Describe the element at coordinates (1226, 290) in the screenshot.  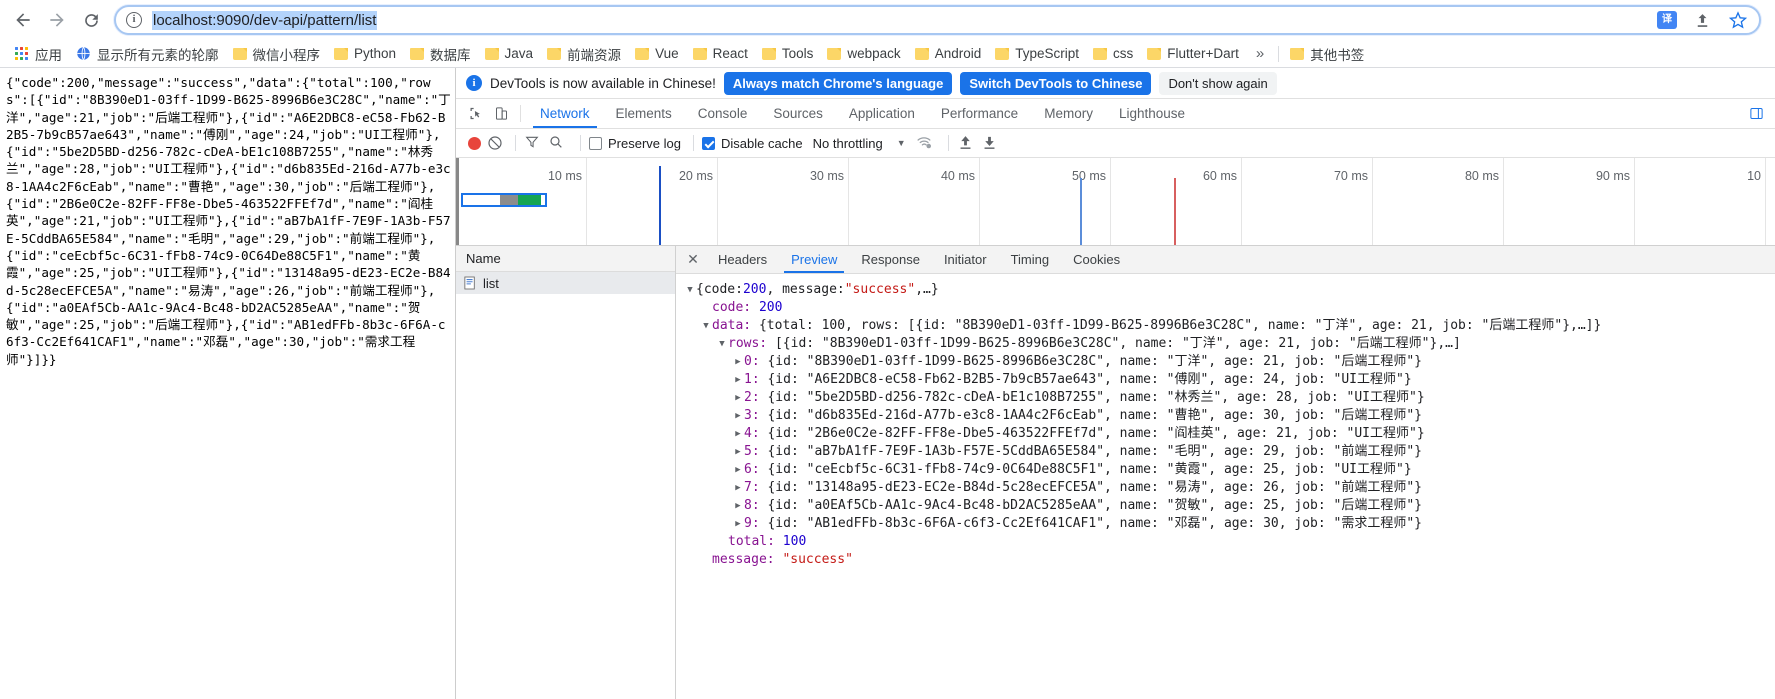
I see `json-root-row: {code: 200, message: "success",…}` at that location.